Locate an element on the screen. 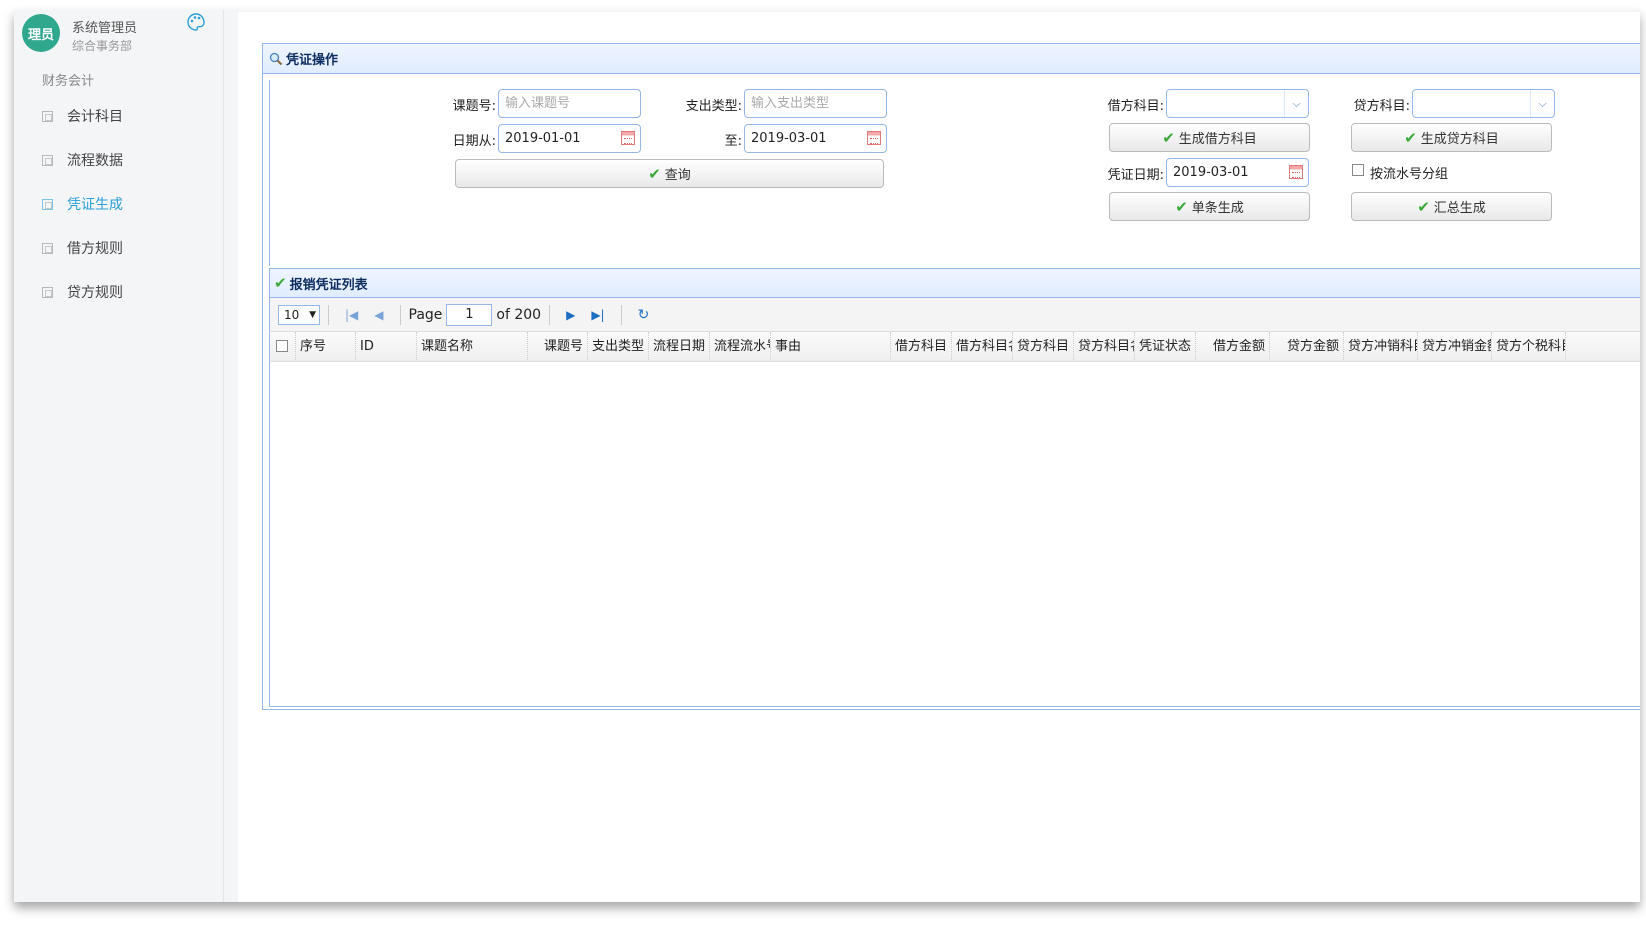 The height and width of the screenshot is (928, 1646). expense-type-label: 支出类型: is located at coordinates (713, 106).